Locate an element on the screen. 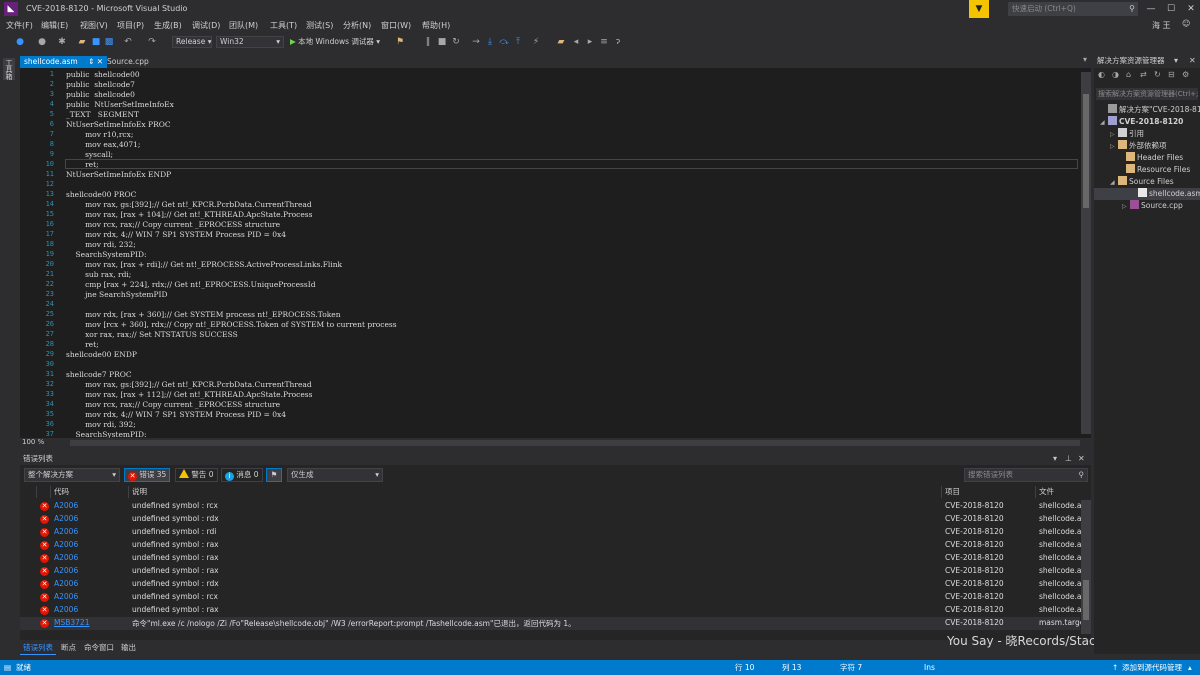 This screenshot has height=675, width=1200. code-line: mov rdi, 232; is located at coordinates (101, 244).